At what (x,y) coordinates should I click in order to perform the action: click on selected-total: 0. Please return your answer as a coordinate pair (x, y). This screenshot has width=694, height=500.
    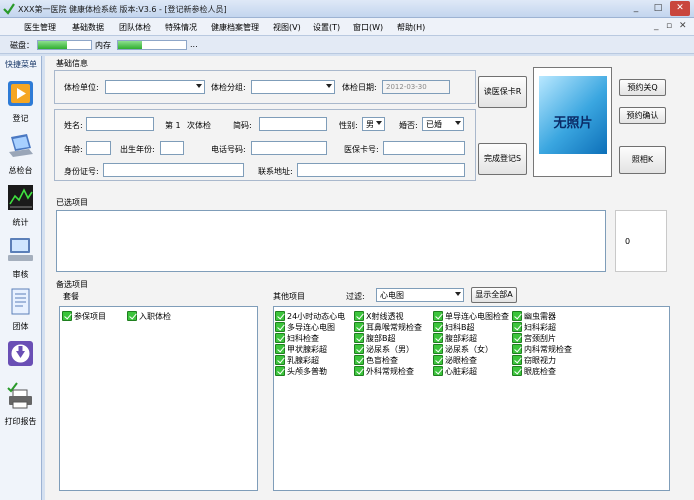
    Looking at the image, I should click on (628, 241).